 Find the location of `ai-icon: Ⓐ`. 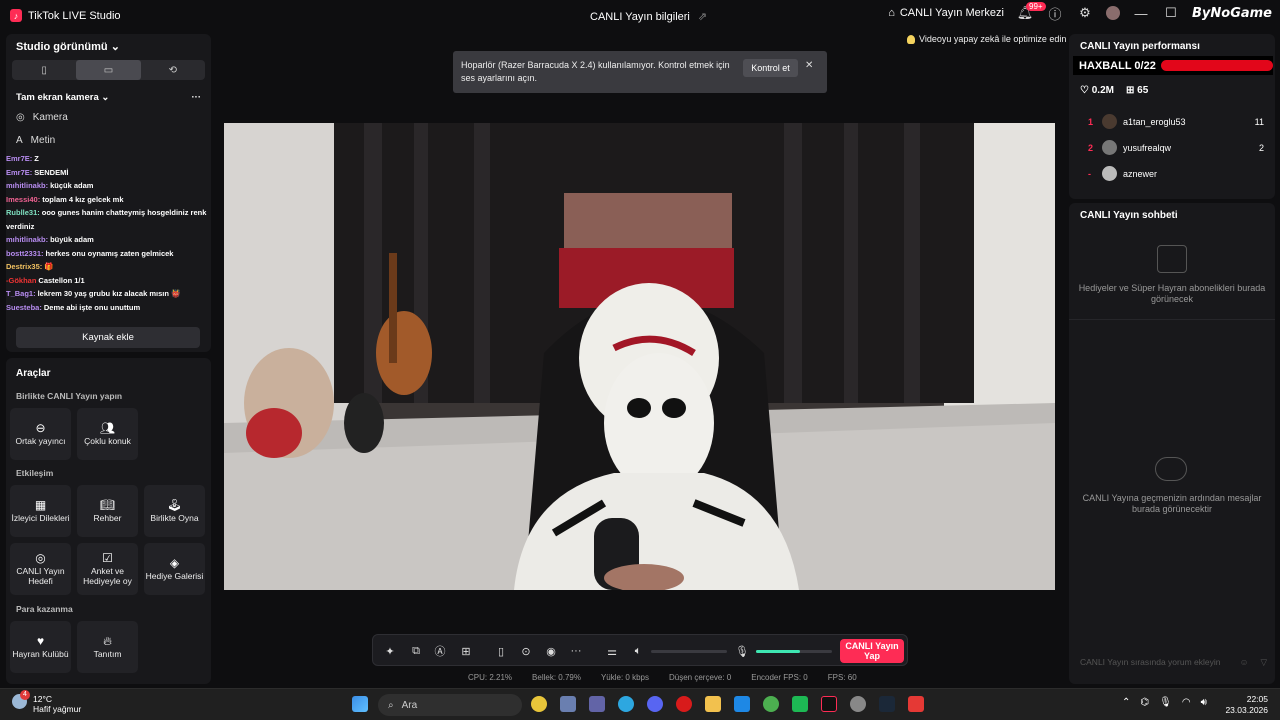

ai-icon: Ⓐ is located at coordinates (440, 652).